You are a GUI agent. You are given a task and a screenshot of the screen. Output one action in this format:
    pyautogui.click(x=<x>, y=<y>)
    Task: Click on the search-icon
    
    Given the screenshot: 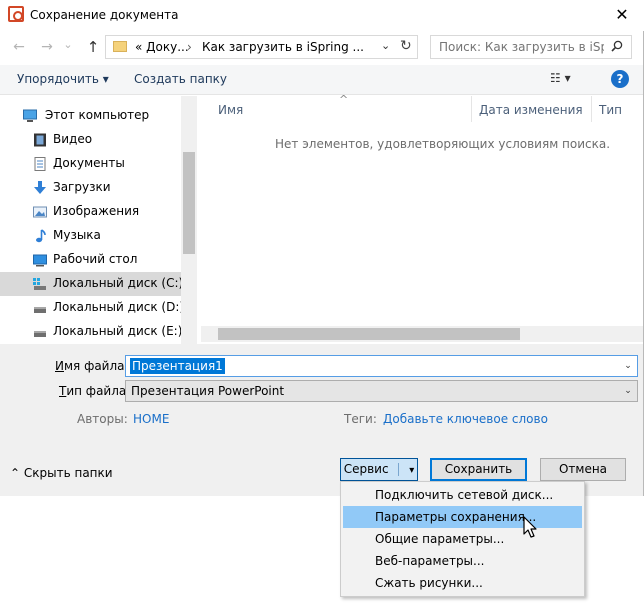 What is the action you would take?
    pyautogui.click(x=617, y=46)
    